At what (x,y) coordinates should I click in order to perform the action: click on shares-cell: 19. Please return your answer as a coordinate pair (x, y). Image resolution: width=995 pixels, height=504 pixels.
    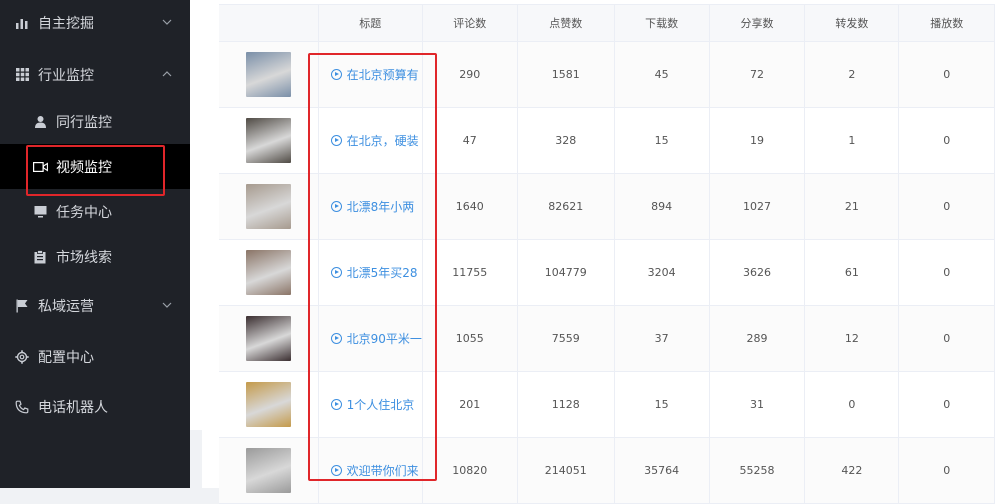
    Looking at the image, I should click on (757, 140).